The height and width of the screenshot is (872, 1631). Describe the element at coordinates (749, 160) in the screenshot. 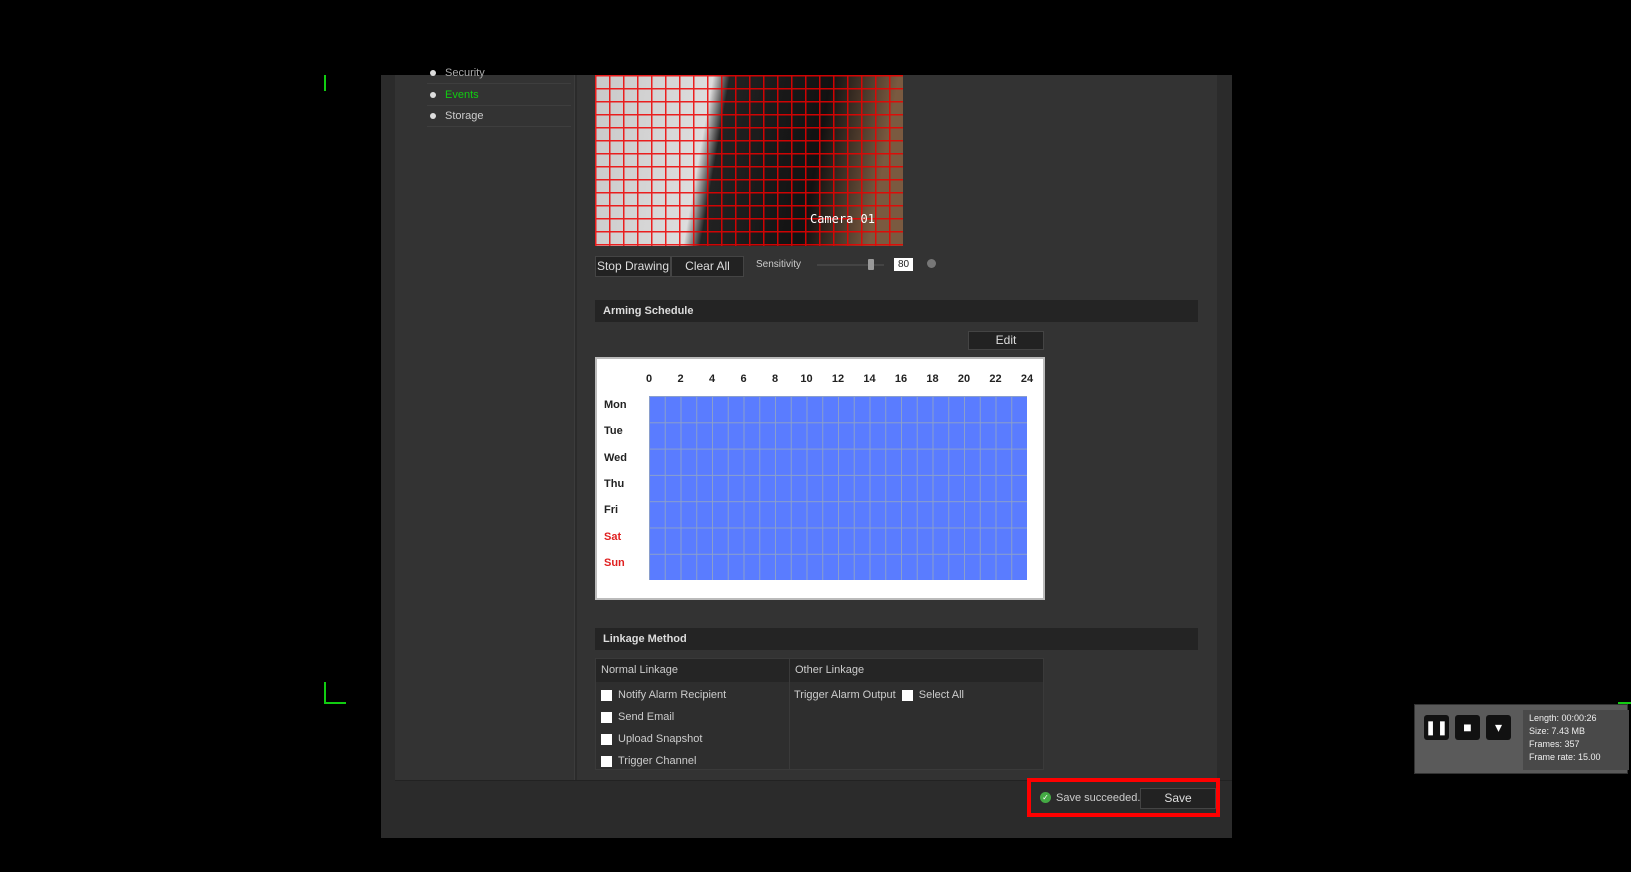

I see `motion-detection-video: Camera 01` at that location.